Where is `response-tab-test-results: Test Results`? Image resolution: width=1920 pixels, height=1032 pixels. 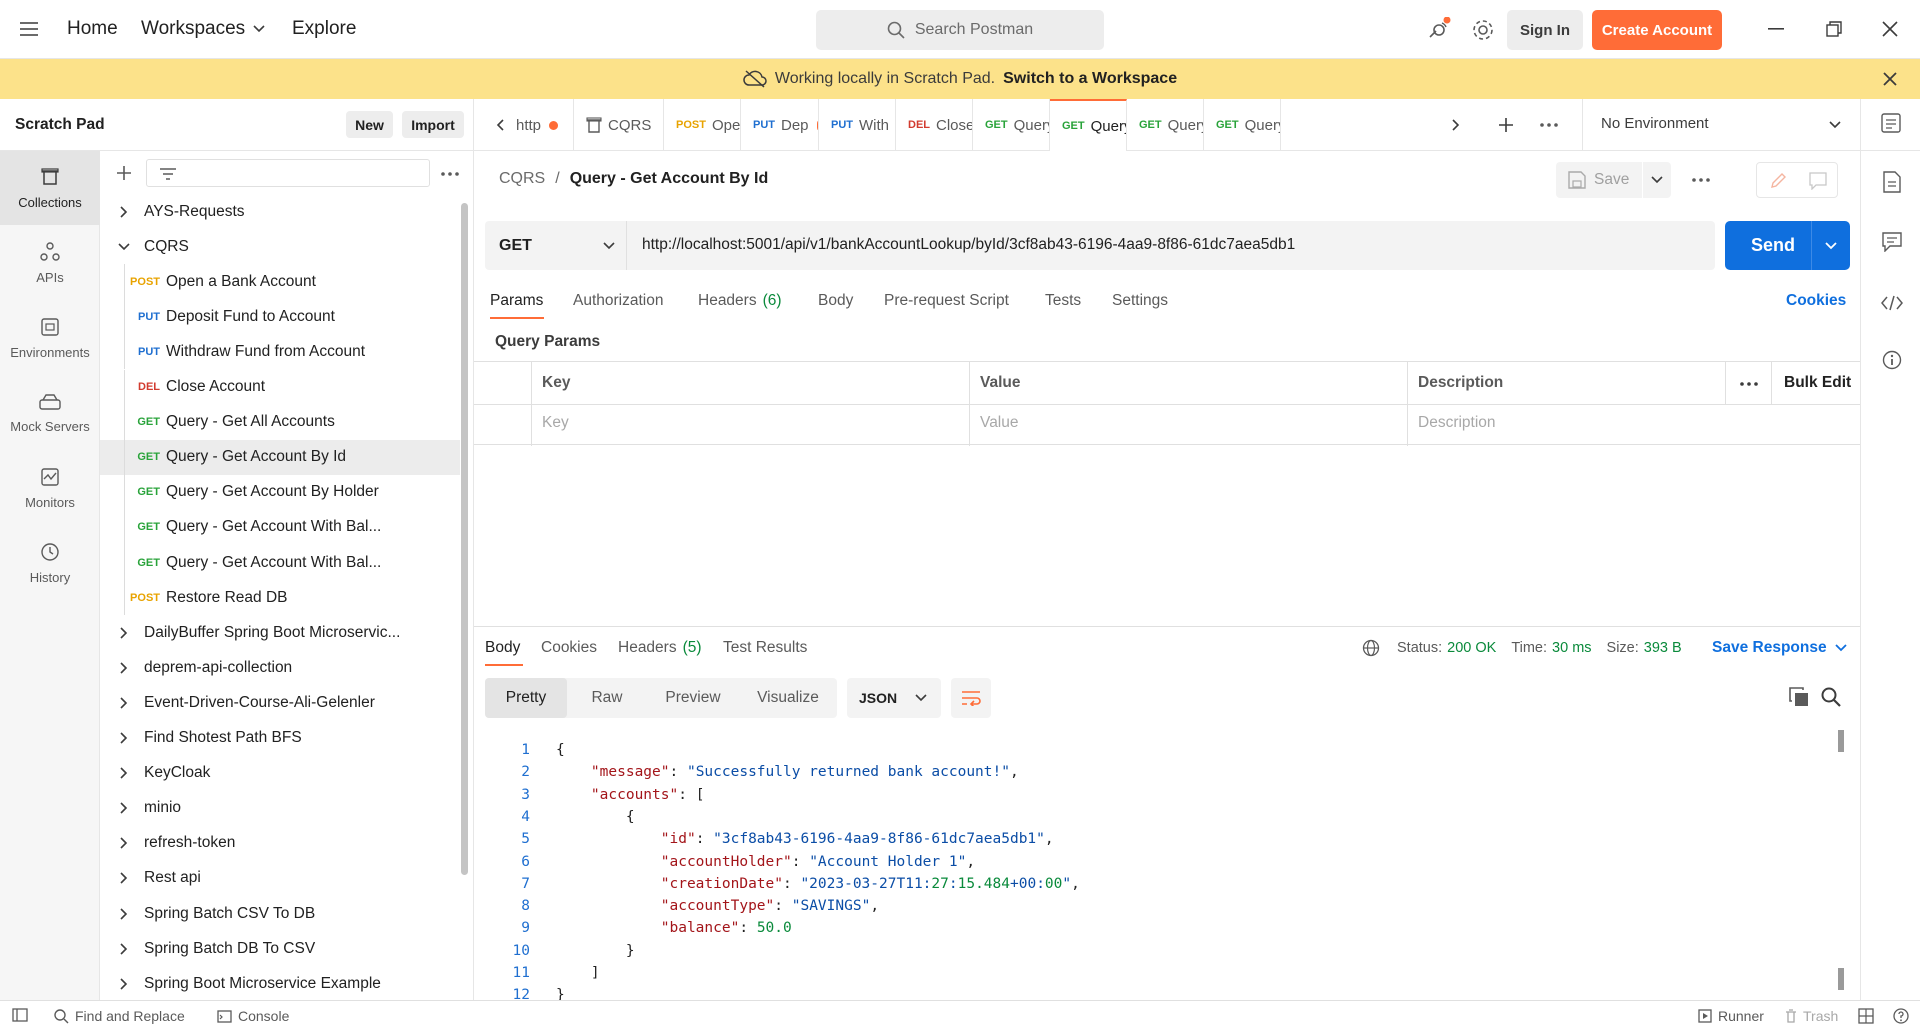
response-tab-test-results: Test Results is located at coordinates (765, 648).